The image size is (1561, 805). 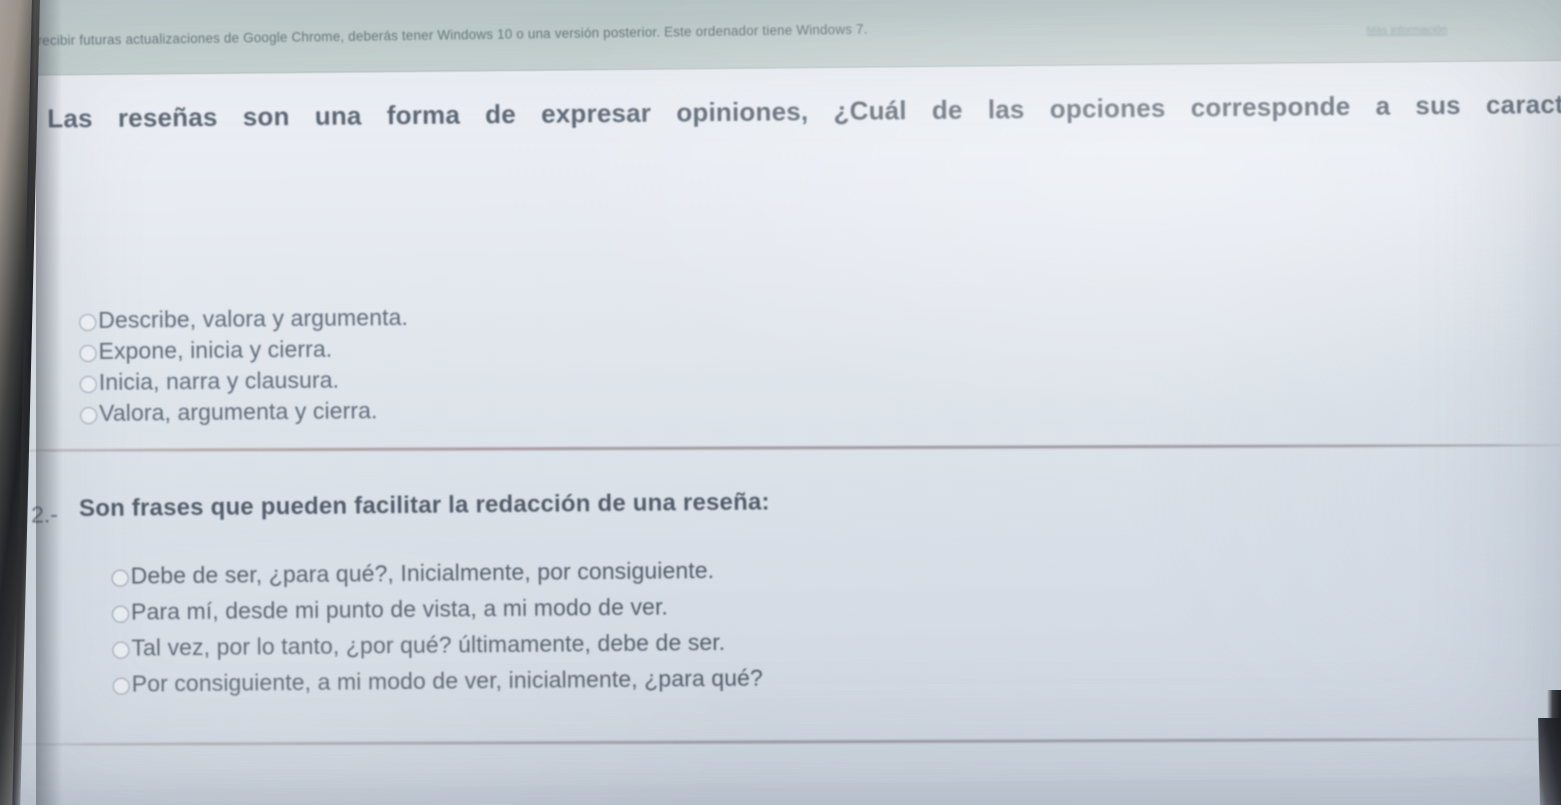 I want to click on option-label: Inicia, narra y clausura., so click(x=219, y=380).